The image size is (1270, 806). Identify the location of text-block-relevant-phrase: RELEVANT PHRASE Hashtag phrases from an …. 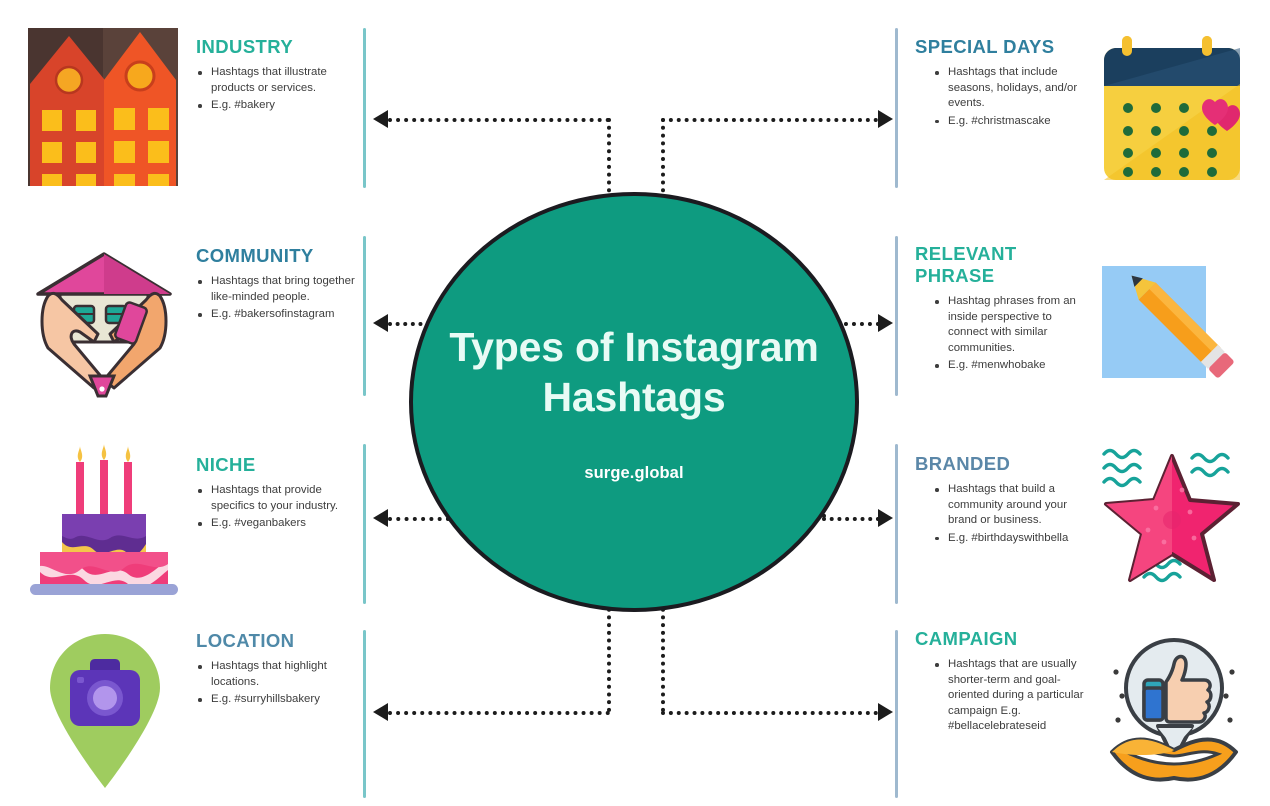
(999, 309).